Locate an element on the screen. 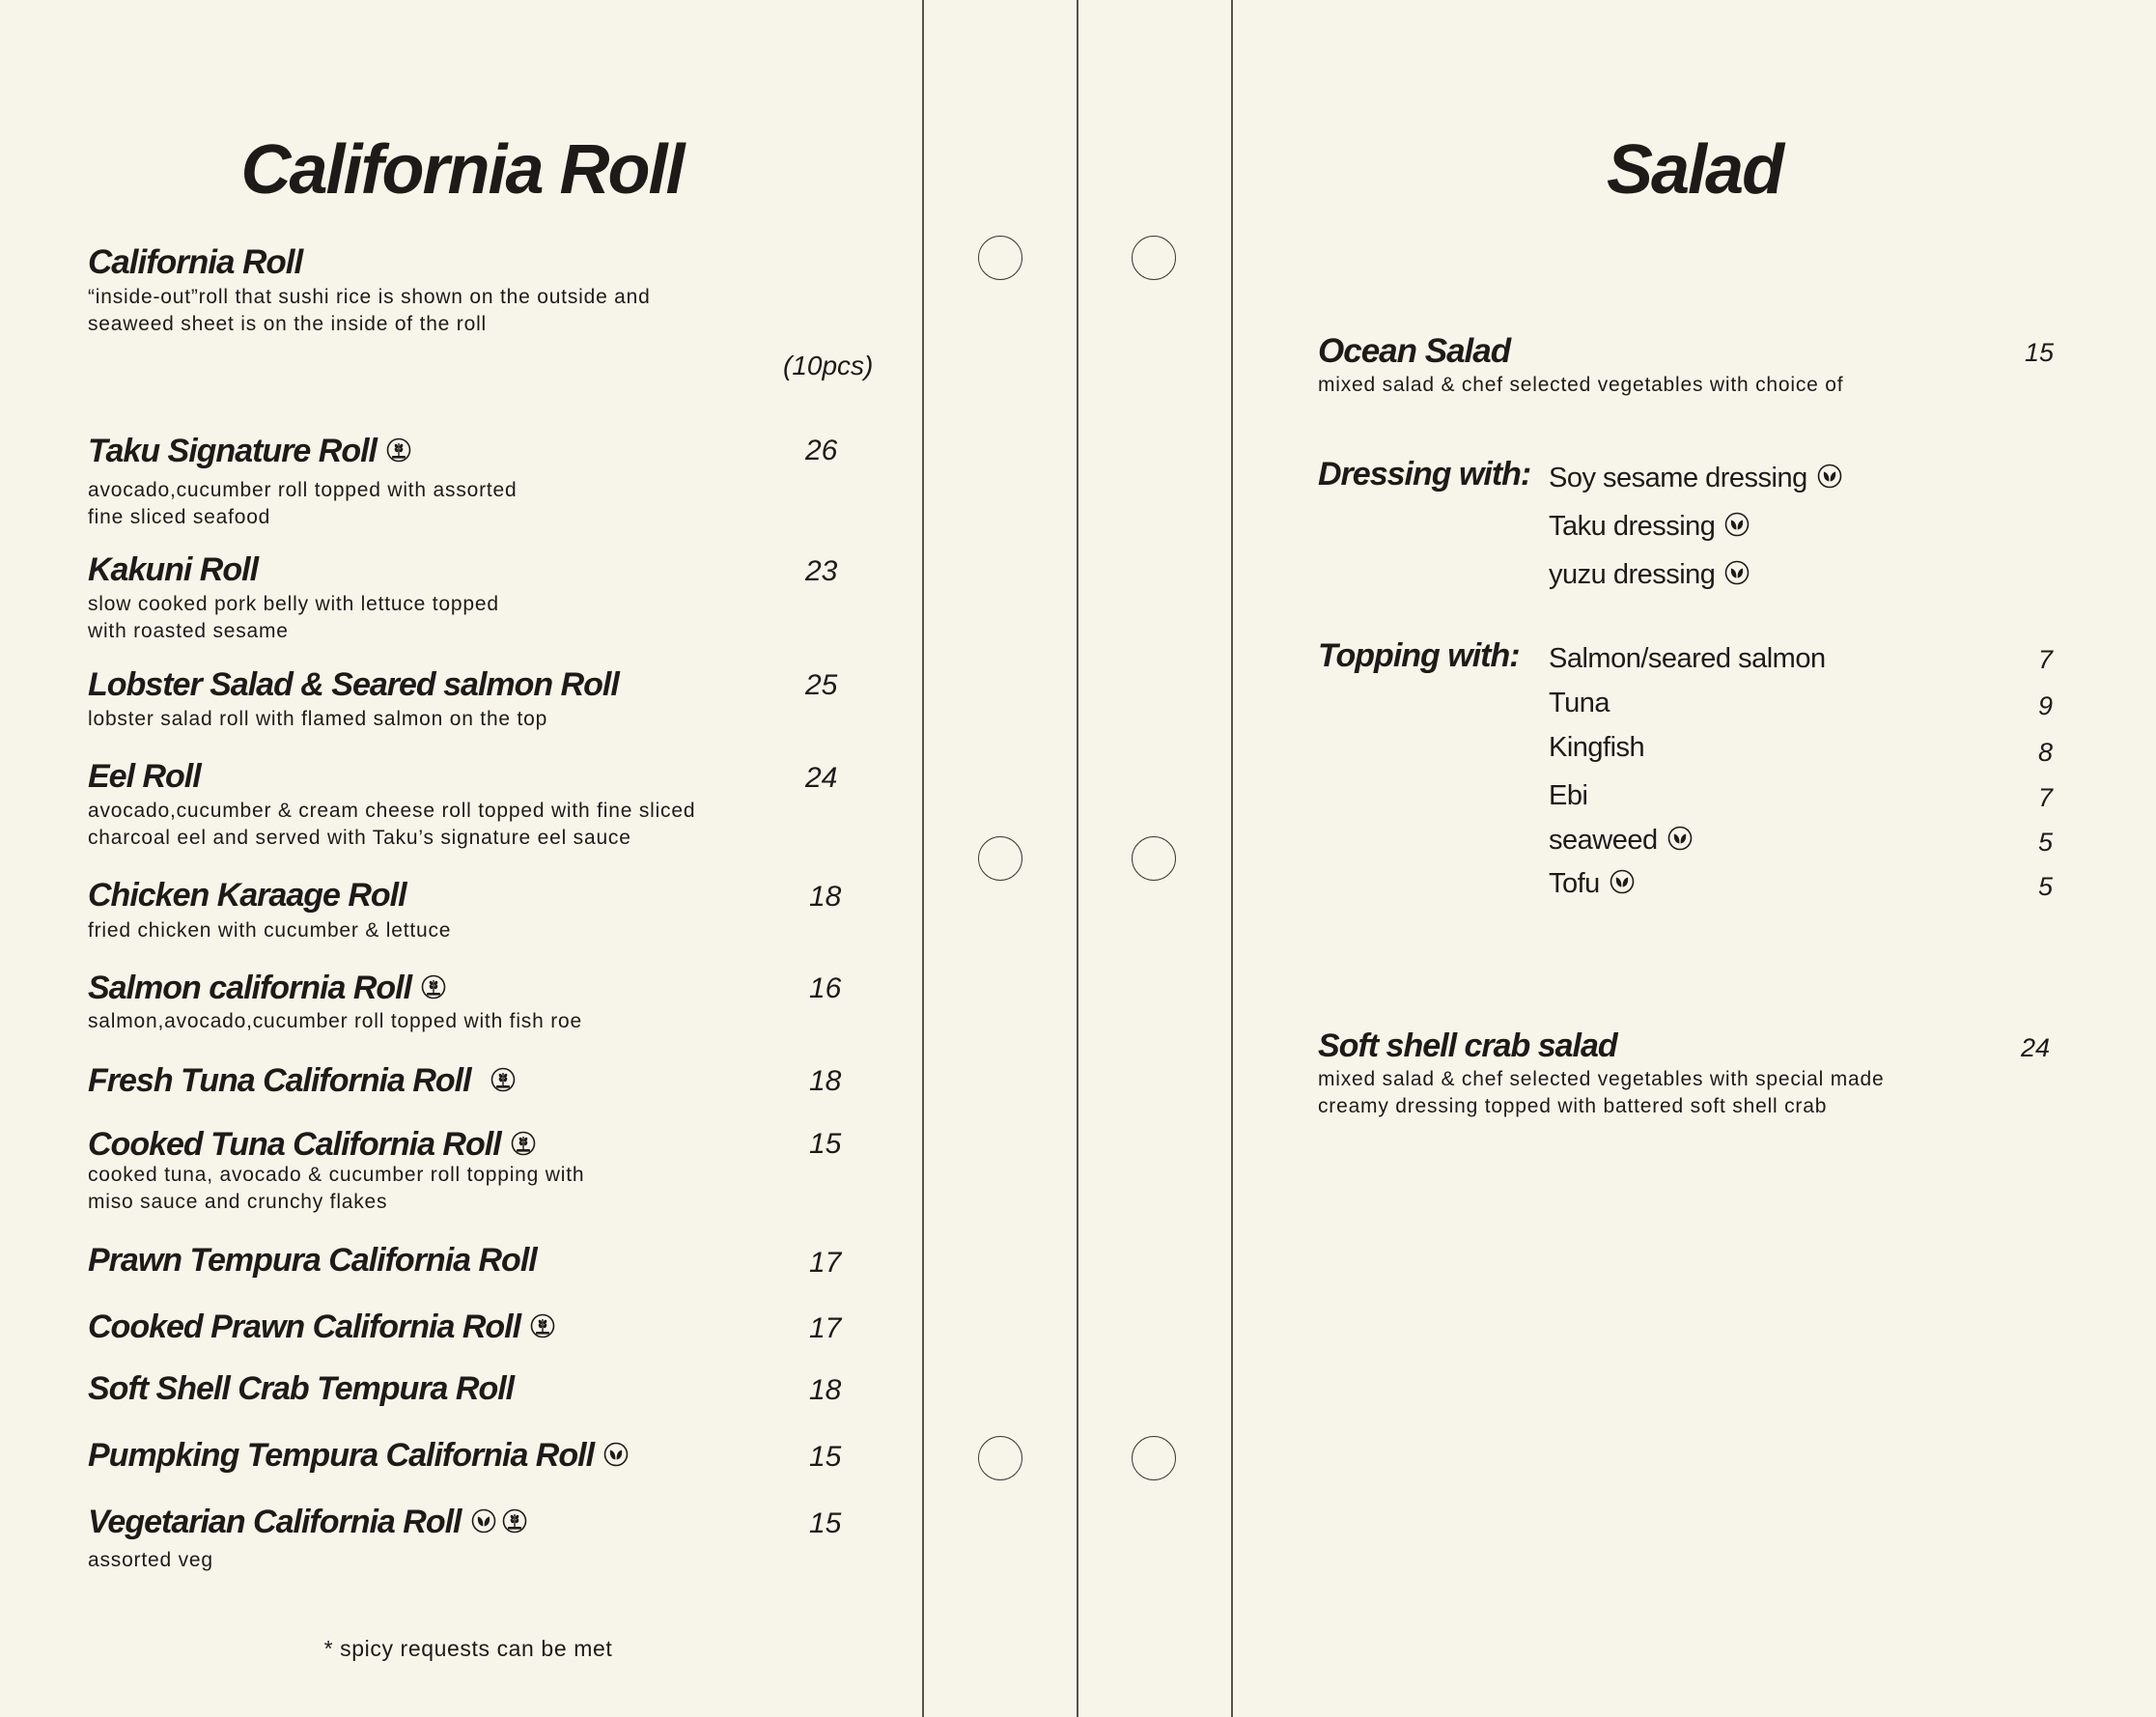 The height and width of the screenshot is (1717, 2156). dressing-option: Taku dressing is located at coordinates (1650, 527).